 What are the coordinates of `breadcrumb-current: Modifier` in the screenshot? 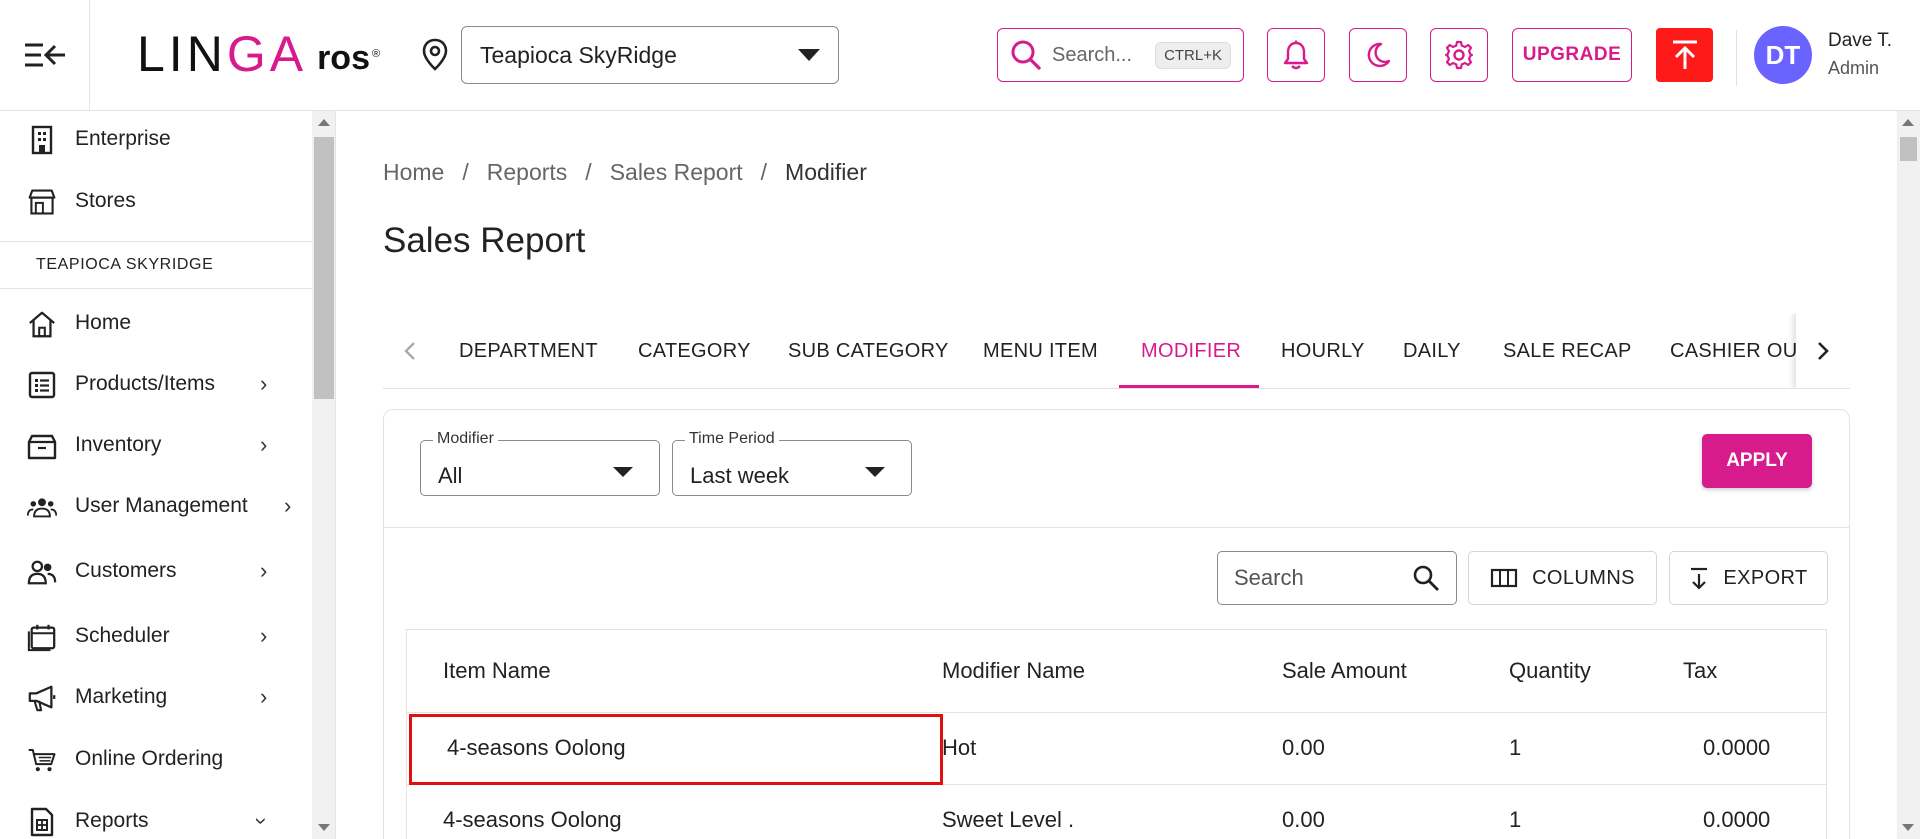 It's located at (826, 172).